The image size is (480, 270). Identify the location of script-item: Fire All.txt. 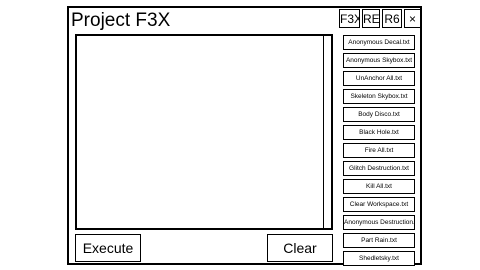
(379, 150).